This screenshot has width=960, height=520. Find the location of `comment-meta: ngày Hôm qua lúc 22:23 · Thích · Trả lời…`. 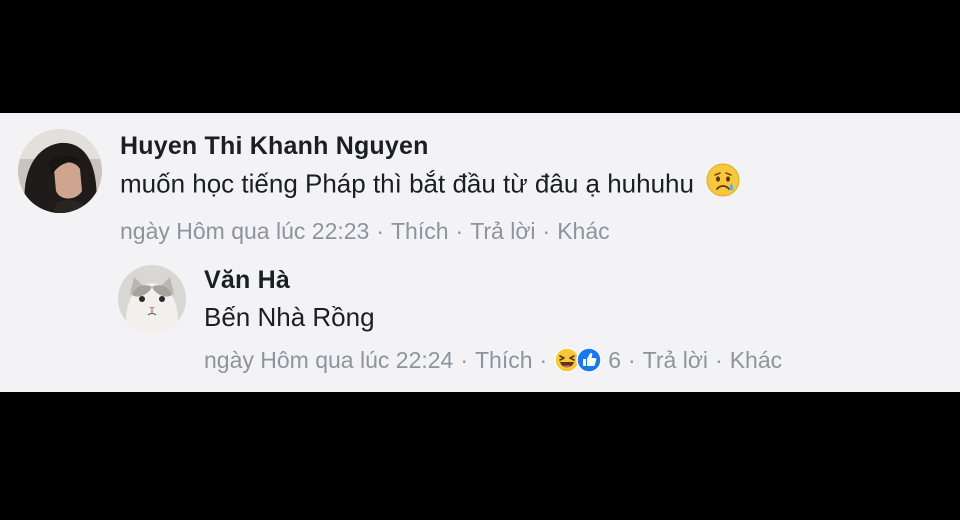

comment-meta: ngày Hôm qua lúc 22:23 · Thích · Trả lời… is located at coordinates (430, 231).